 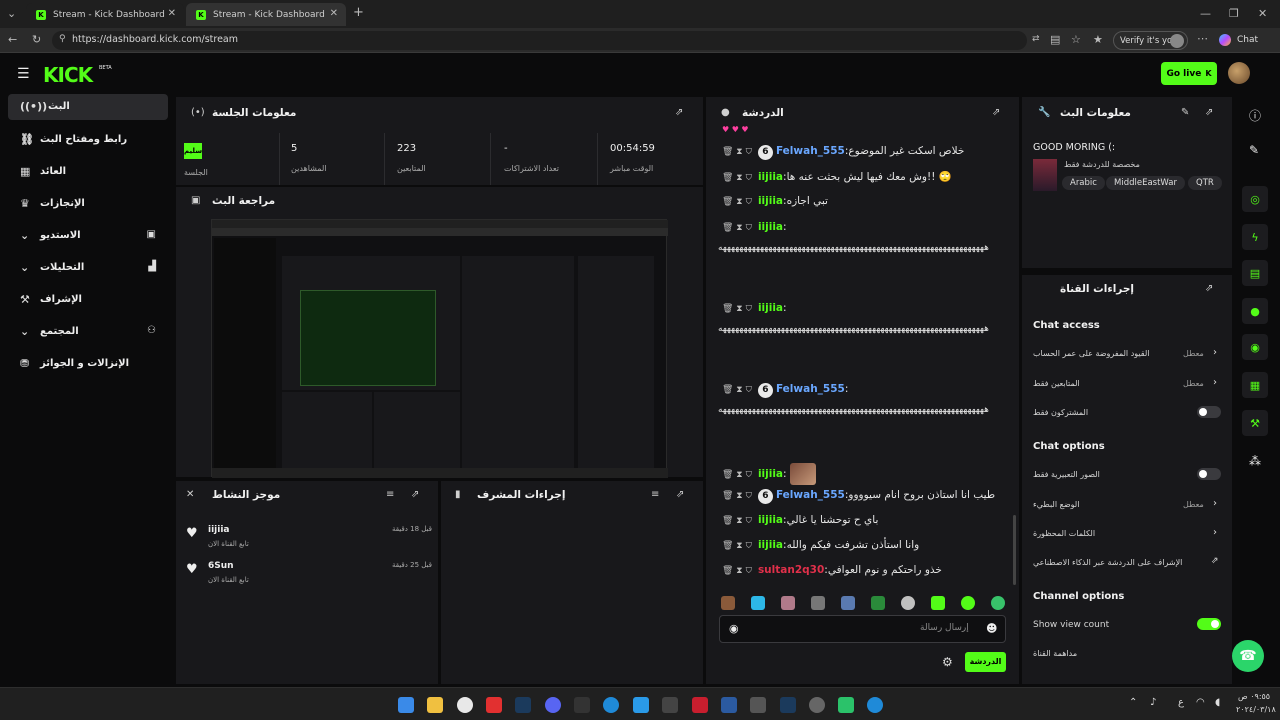 I want to click on close-window-icon: ✕, so click(x=1262, y=13).